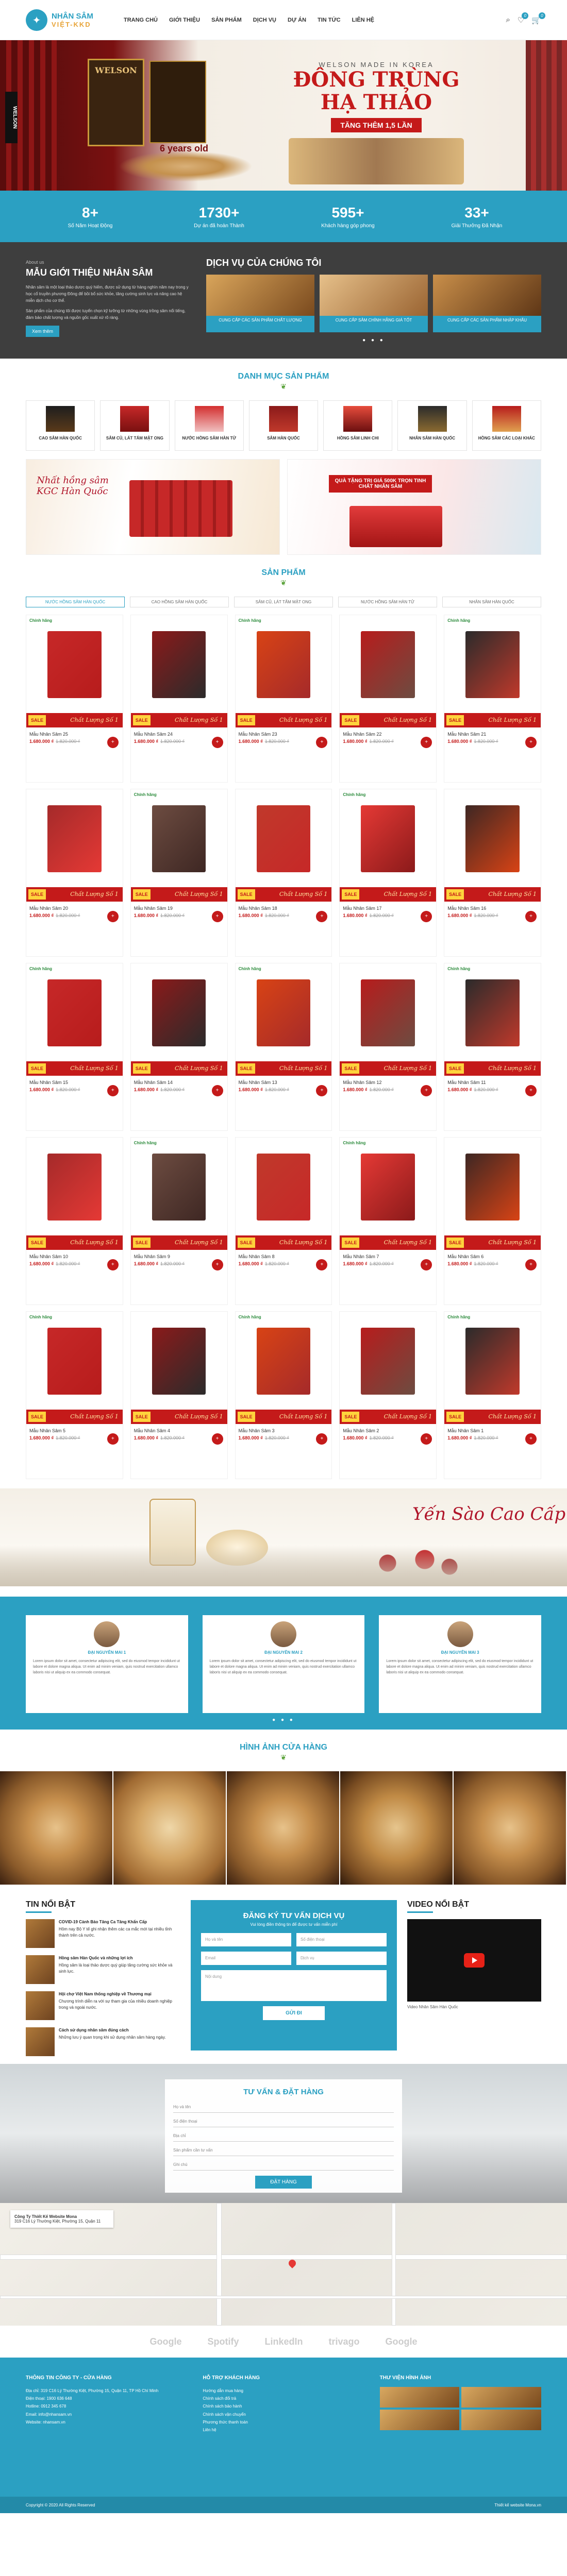  I want to click on category-item: HỒNG SÂM CÁC LOẠI KHÁC, so click(507, 425).